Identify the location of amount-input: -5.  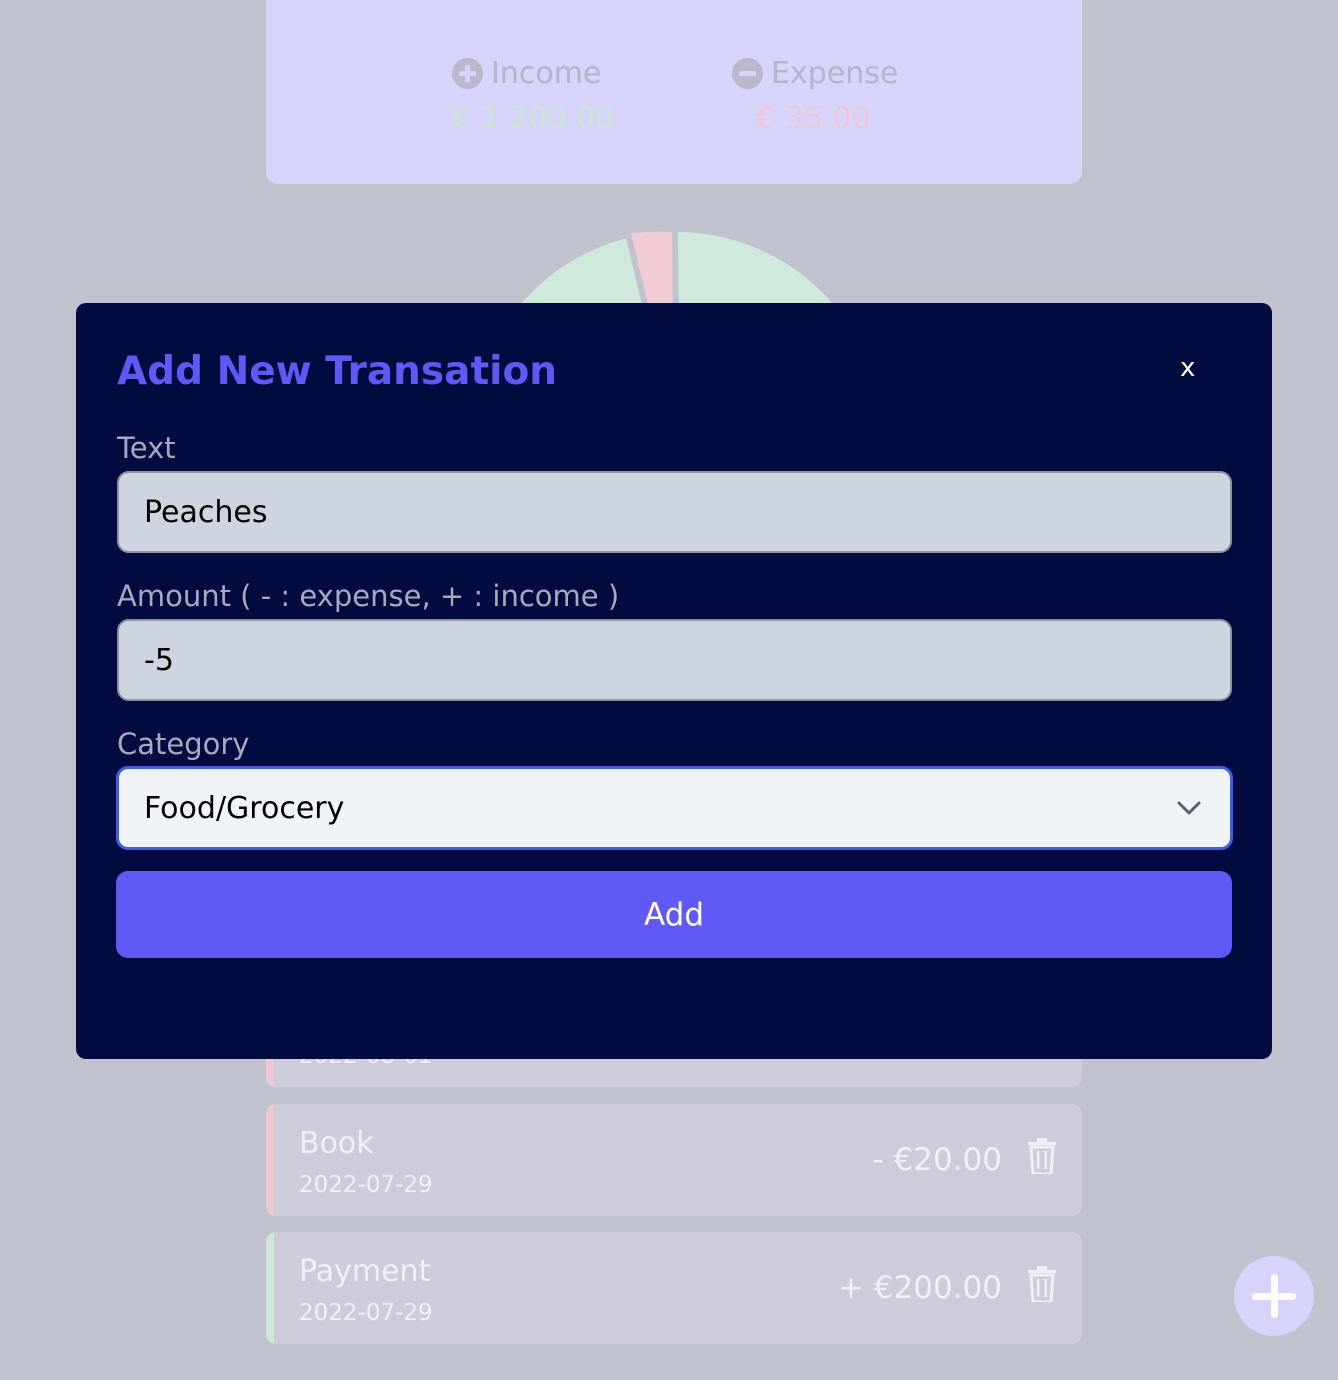
(674, 660).